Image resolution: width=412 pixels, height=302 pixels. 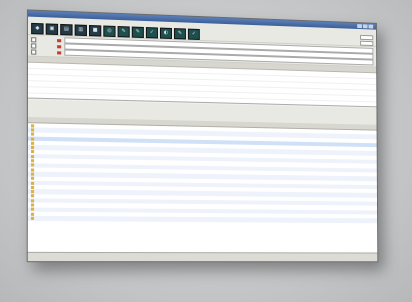 What do you see at coordinates (52, 28) in the screenshot?
I see `open-icon: ▣` at bounding box center [52, 28].